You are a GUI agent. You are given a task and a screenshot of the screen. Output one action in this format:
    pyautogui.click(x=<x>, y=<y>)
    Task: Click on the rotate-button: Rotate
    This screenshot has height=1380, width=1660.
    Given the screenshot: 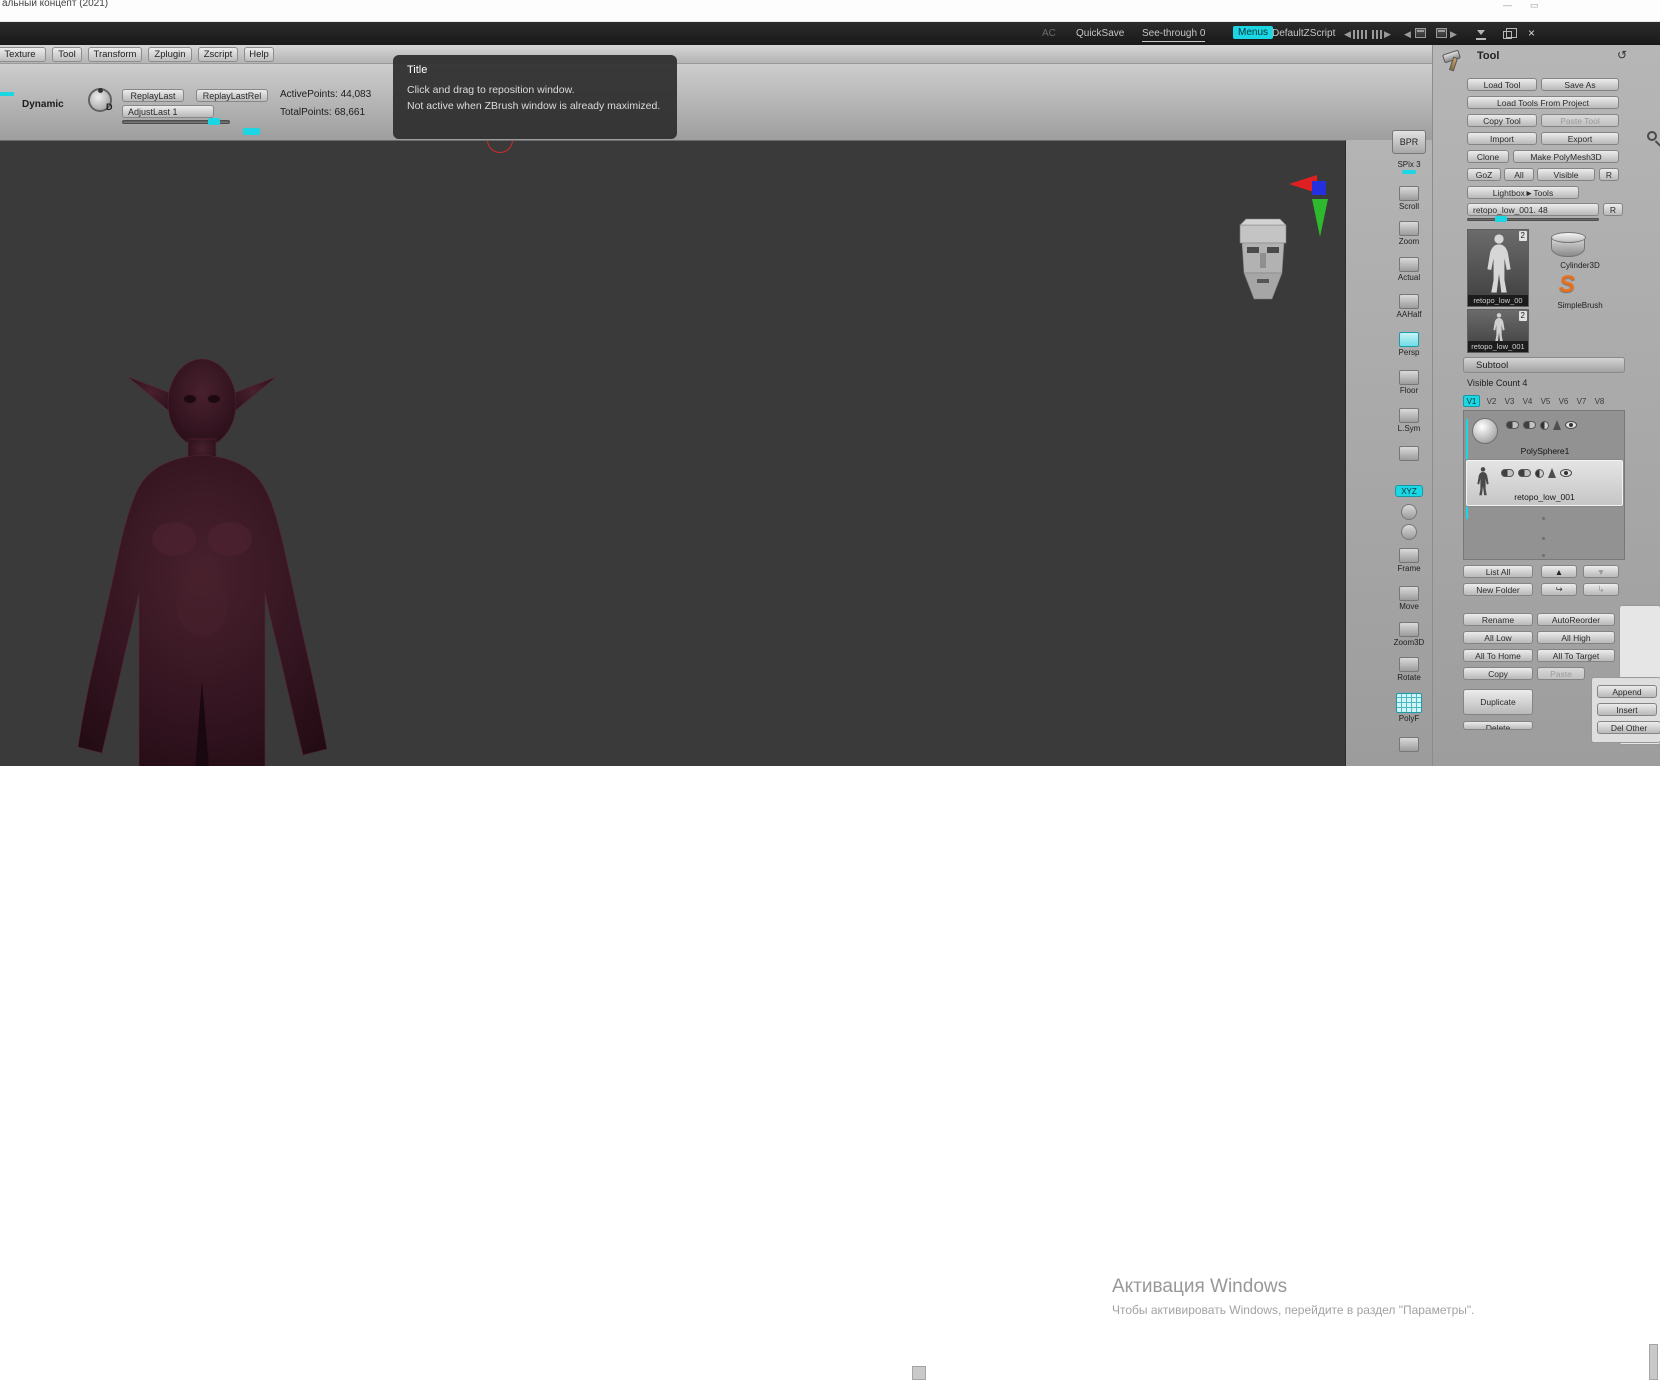 What is the action you would take?
    pyautogui.click(x=1409, y=669)
    